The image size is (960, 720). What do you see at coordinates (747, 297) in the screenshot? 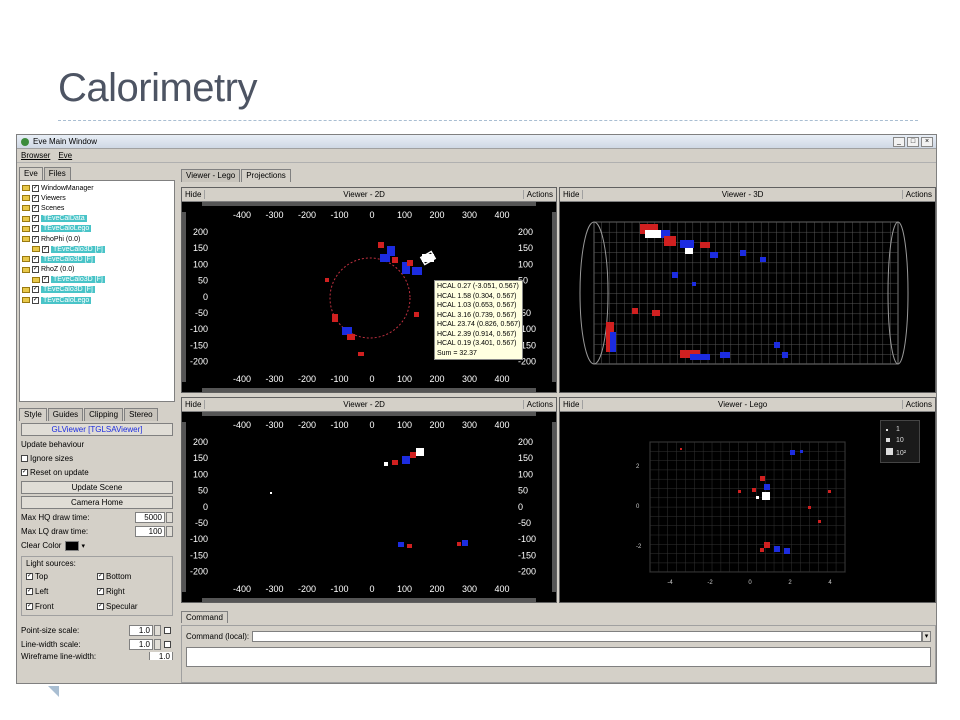
I see `detector-3d-canvas` at bounding box center [747, 297].